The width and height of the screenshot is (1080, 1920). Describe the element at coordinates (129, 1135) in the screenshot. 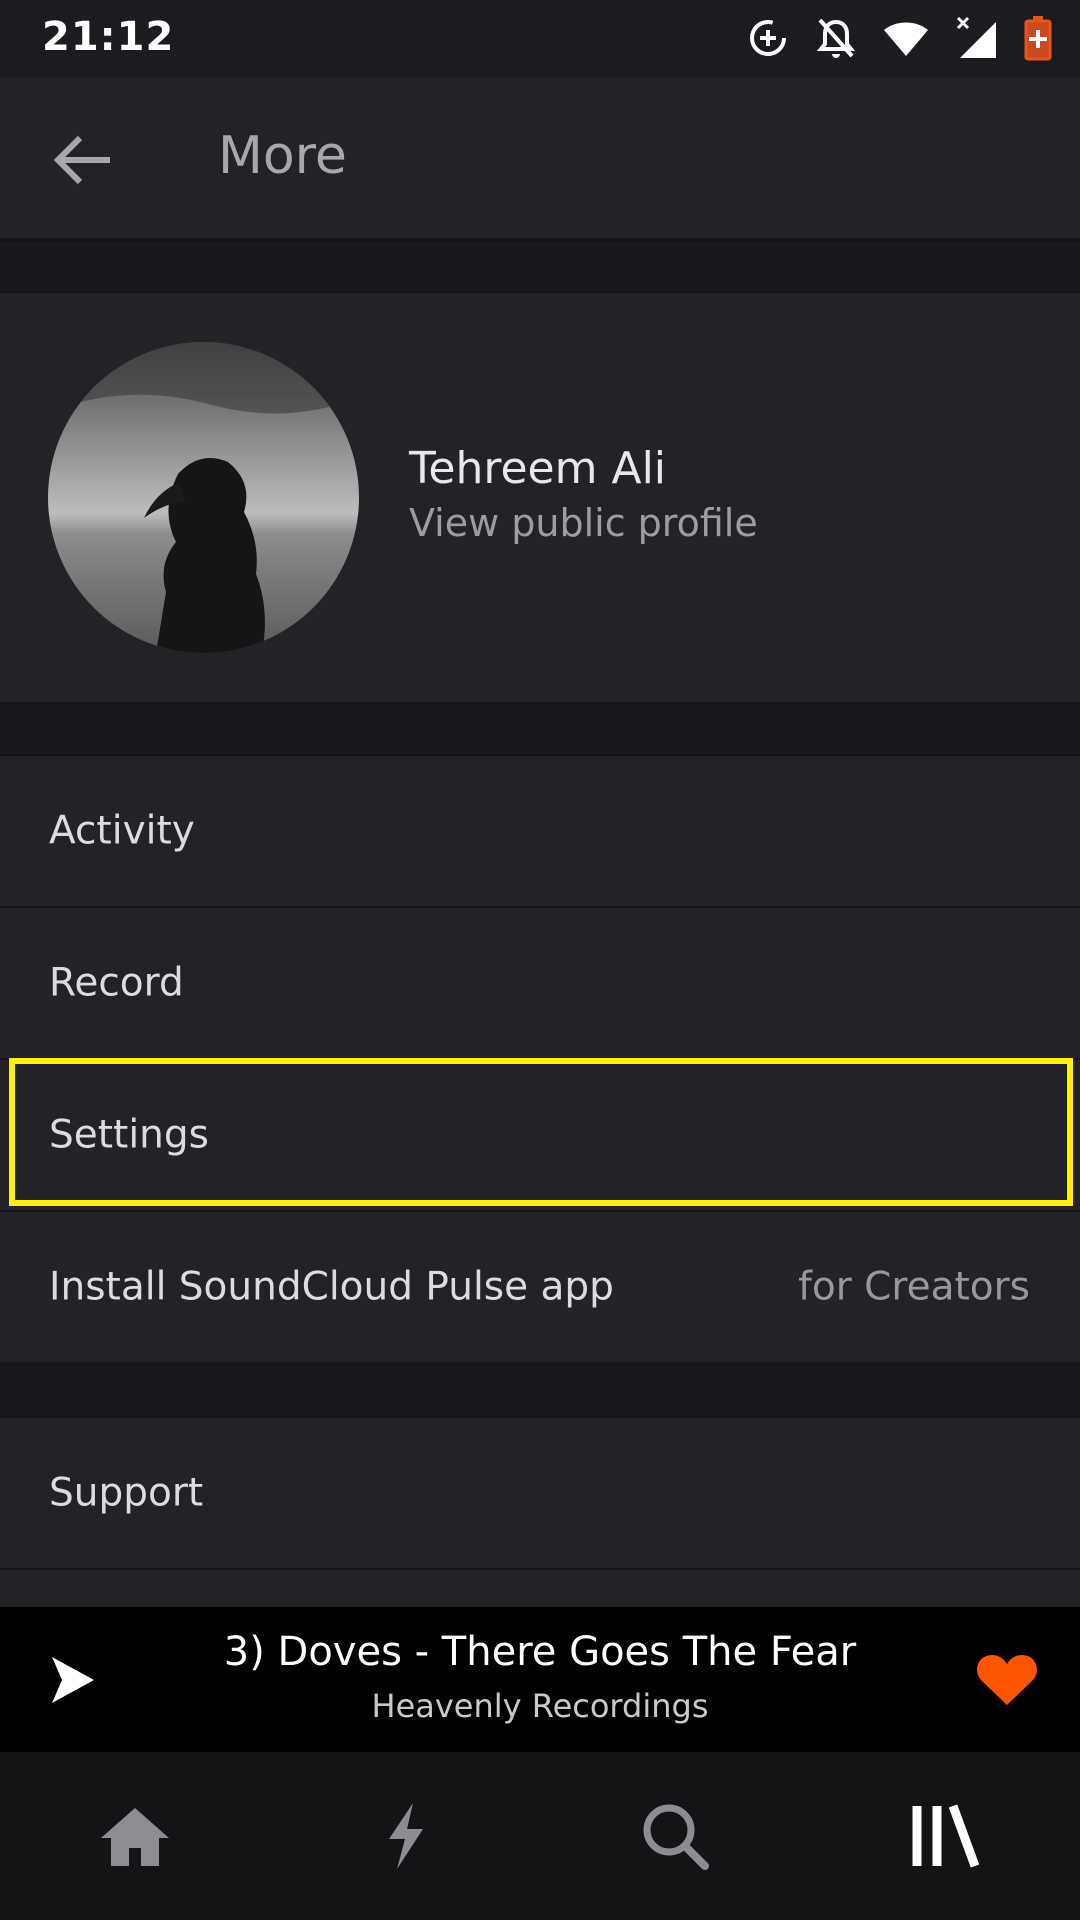

I see `menu-item-label: Settings` at that location.